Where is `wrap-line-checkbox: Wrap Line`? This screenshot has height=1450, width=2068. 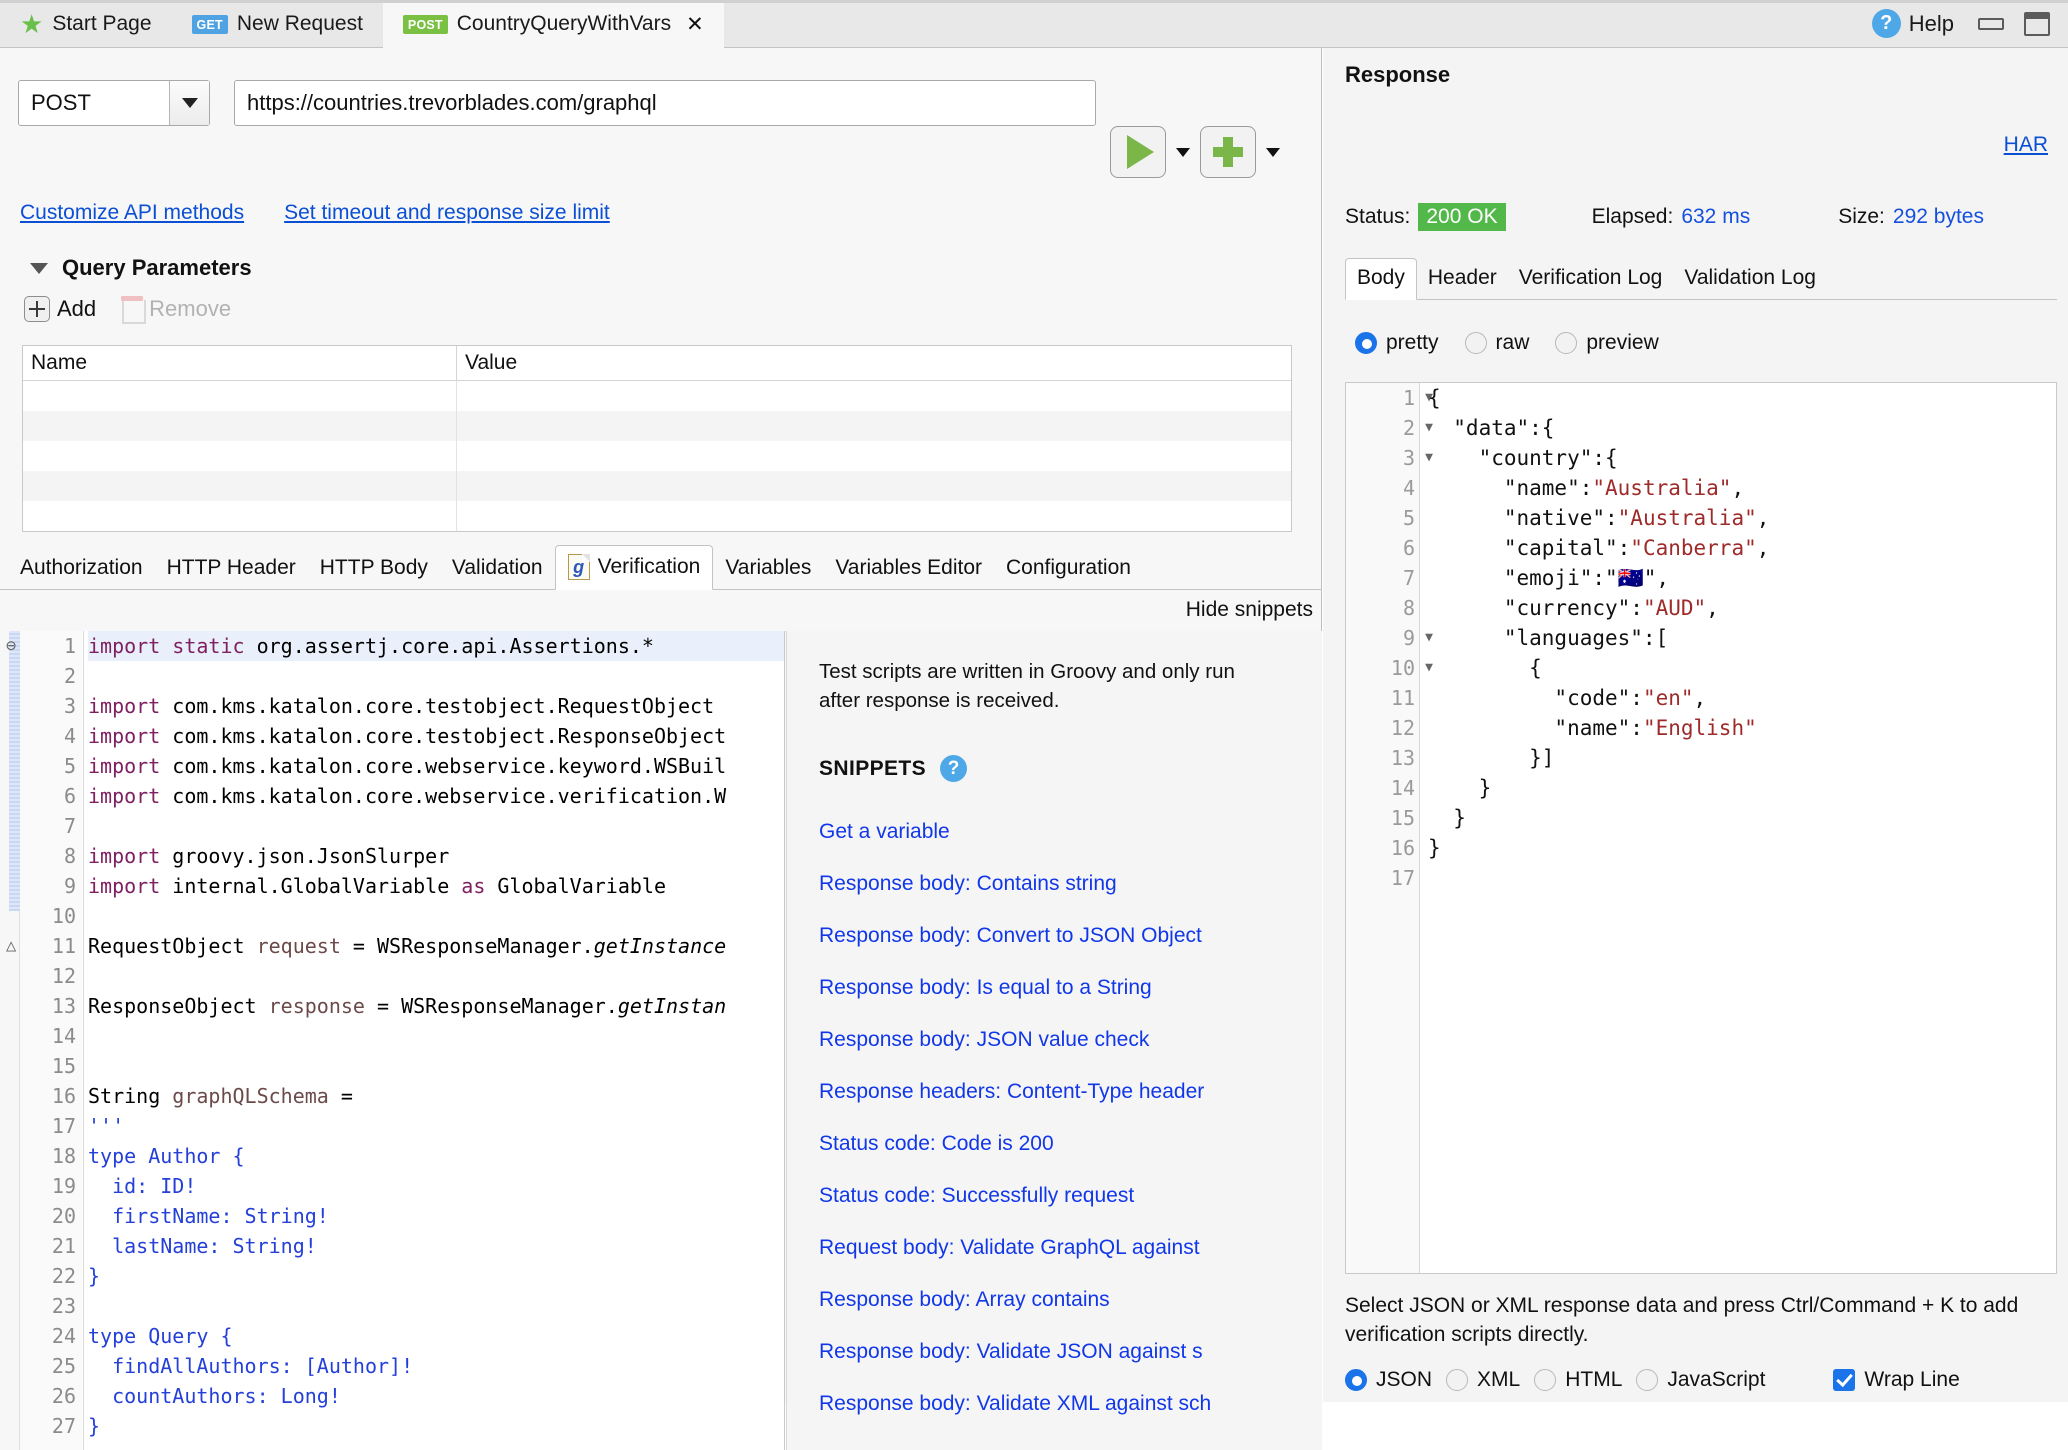
wrap-line-checkbox: Wrap Line is located at coordinates (1896, 1380).